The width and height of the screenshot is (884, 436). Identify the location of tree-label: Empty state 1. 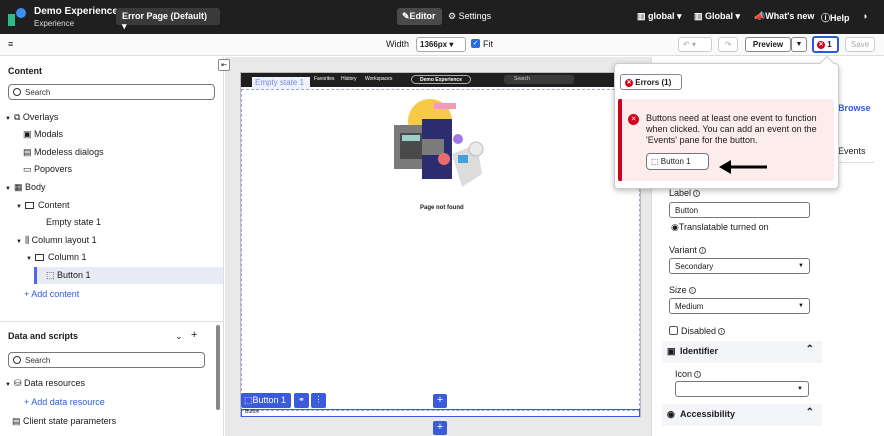
(74, 222).